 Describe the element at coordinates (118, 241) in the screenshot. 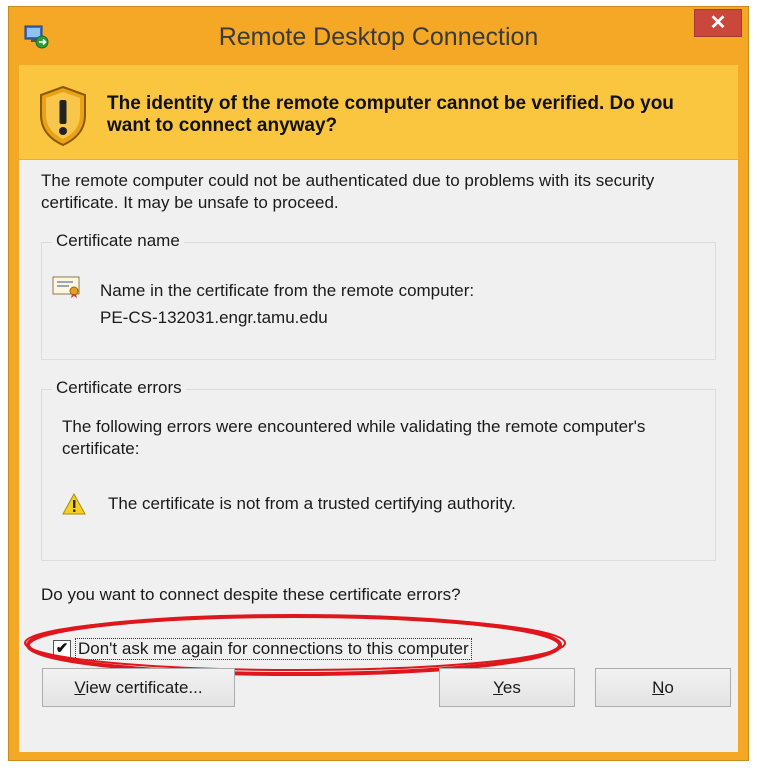

I see `certificate-name-label: Certificate name` at that location.